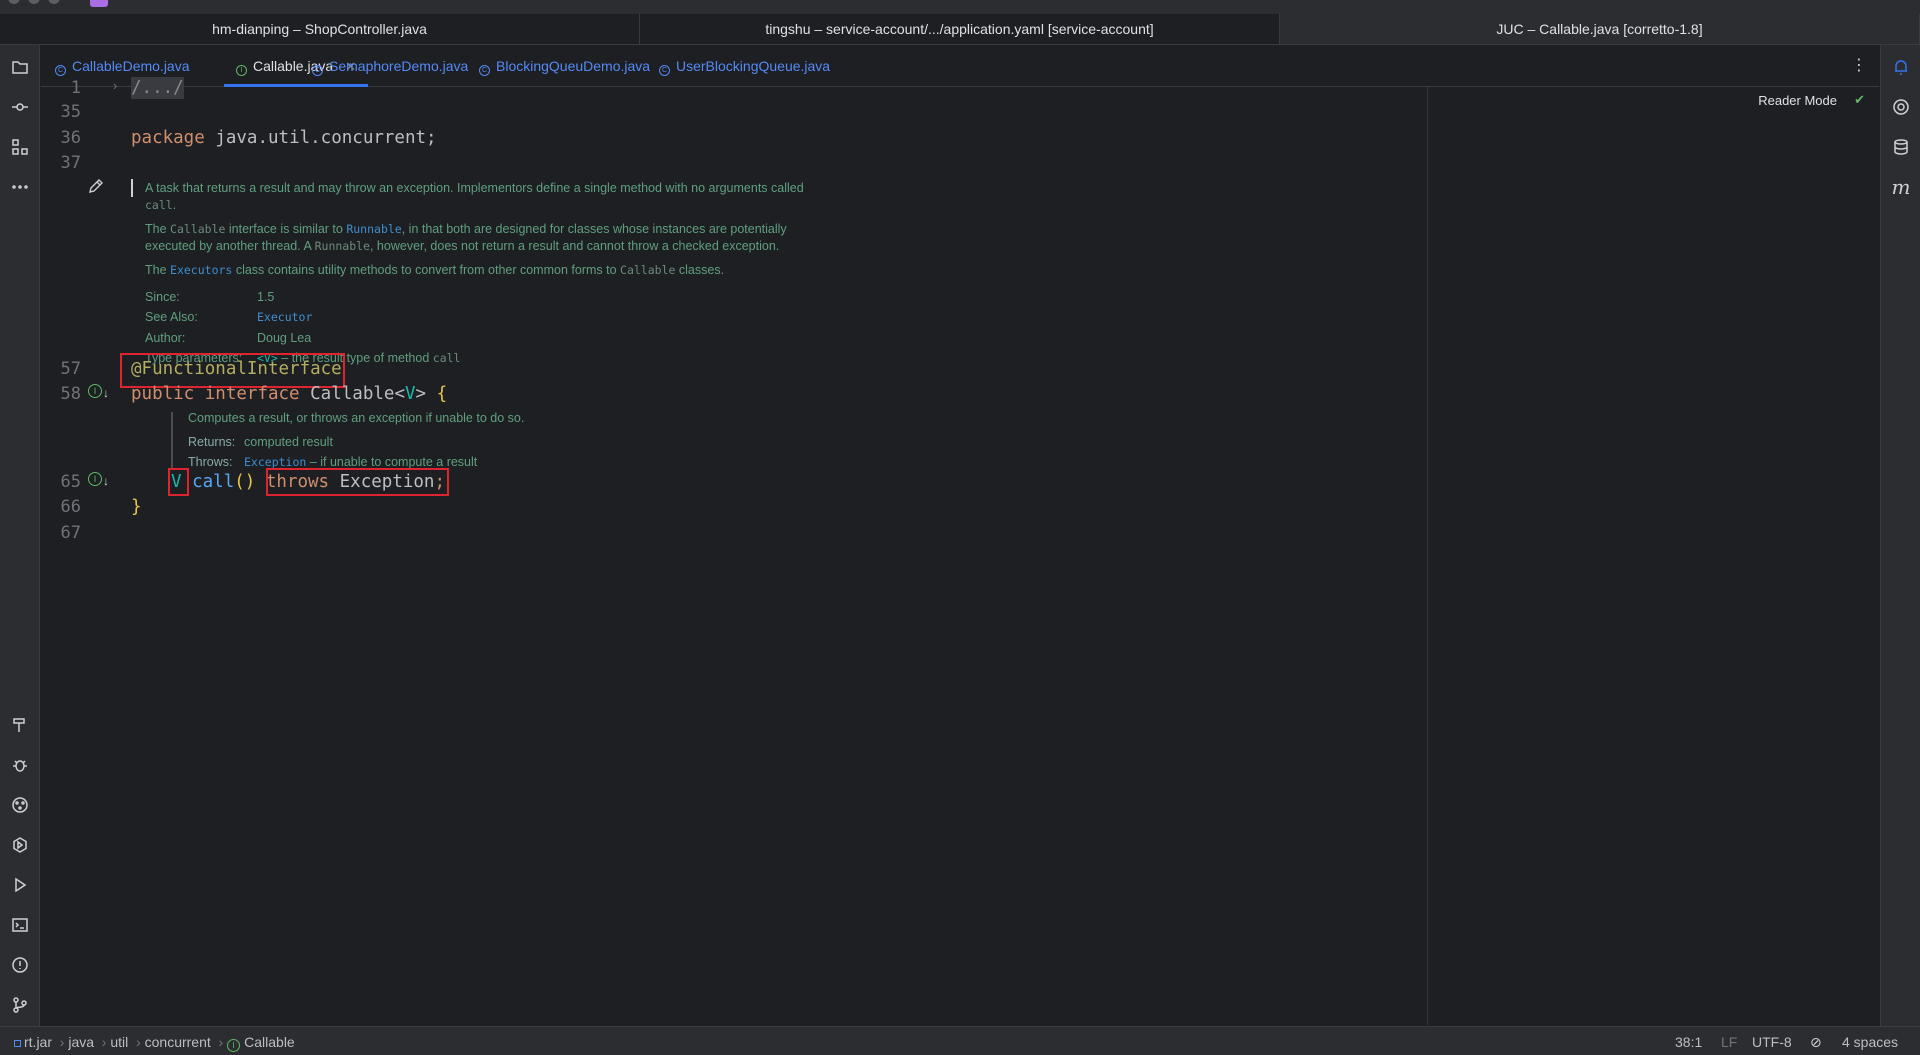  I want to click on doc-link-executor: Executor, so click(284, 317).